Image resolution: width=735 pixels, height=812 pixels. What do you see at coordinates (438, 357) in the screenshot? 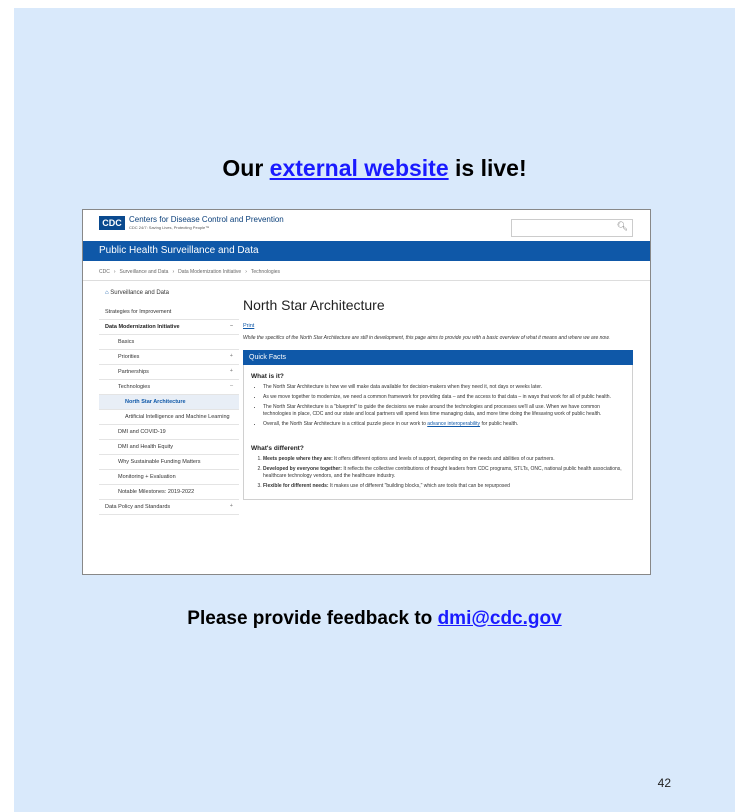
I see `quick-facts-header: Quick Facts` at bounding box center [438, 357].